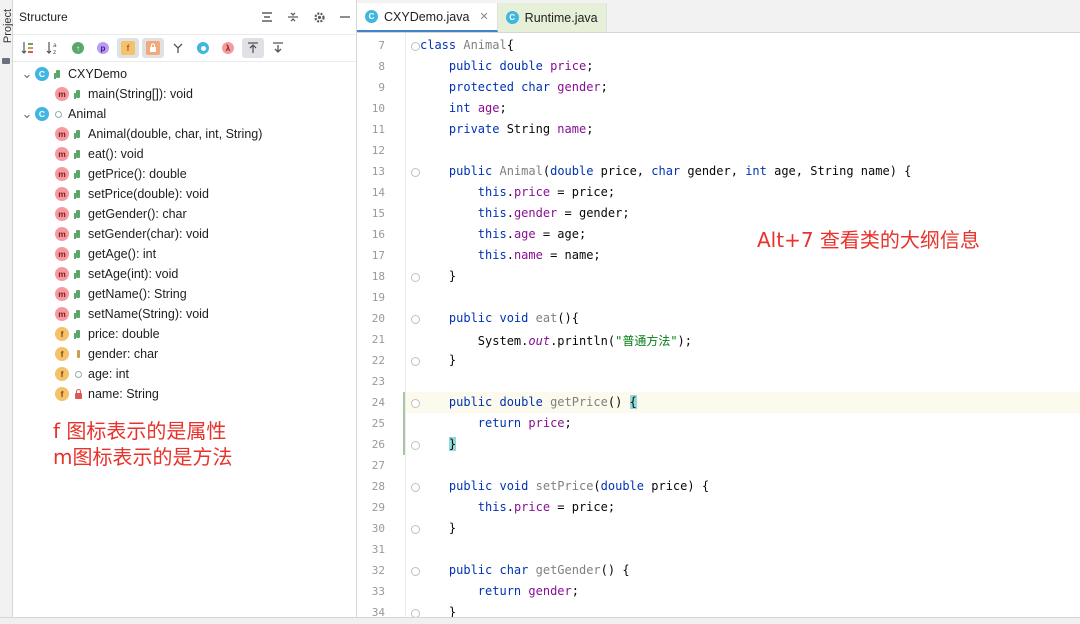  Describe the element at coordinates (184, 254) in the screenshot. I see `tree-method-item: m getAge(): int` at that location.